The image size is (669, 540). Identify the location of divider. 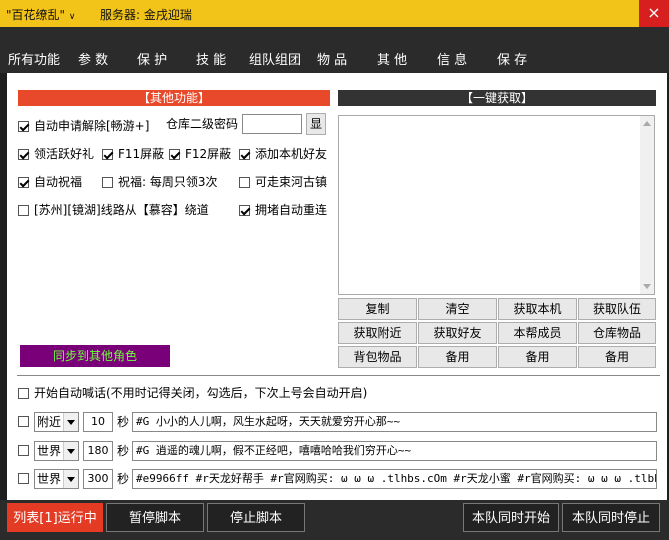
(338, 375).